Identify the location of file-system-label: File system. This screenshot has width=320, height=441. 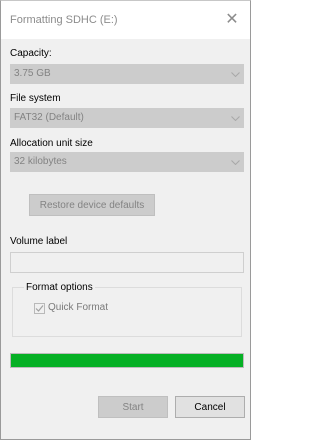
(35, 98).